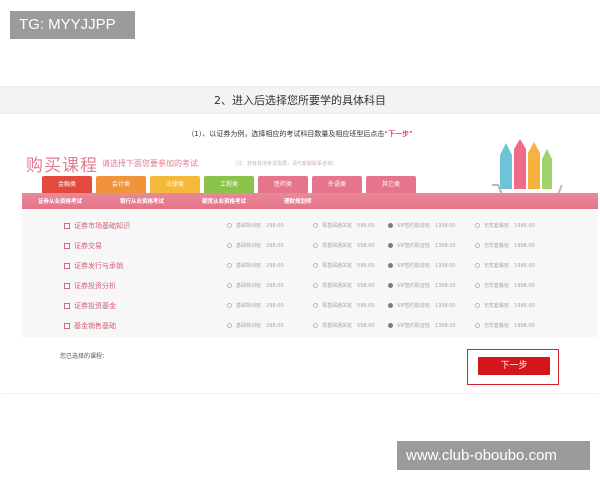 This screenshot has height=480, width=600. I want to click on subnav-banking: 银行从业资格考试, so click(142, 201).